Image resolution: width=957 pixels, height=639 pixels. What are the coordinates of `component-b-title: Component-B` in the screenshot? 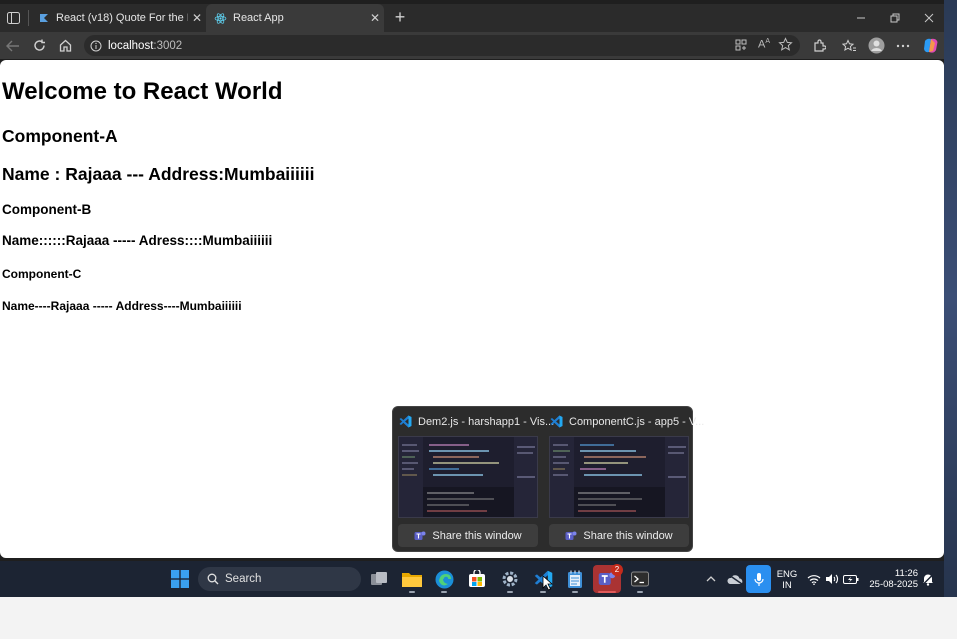 It's located at (47, 209).